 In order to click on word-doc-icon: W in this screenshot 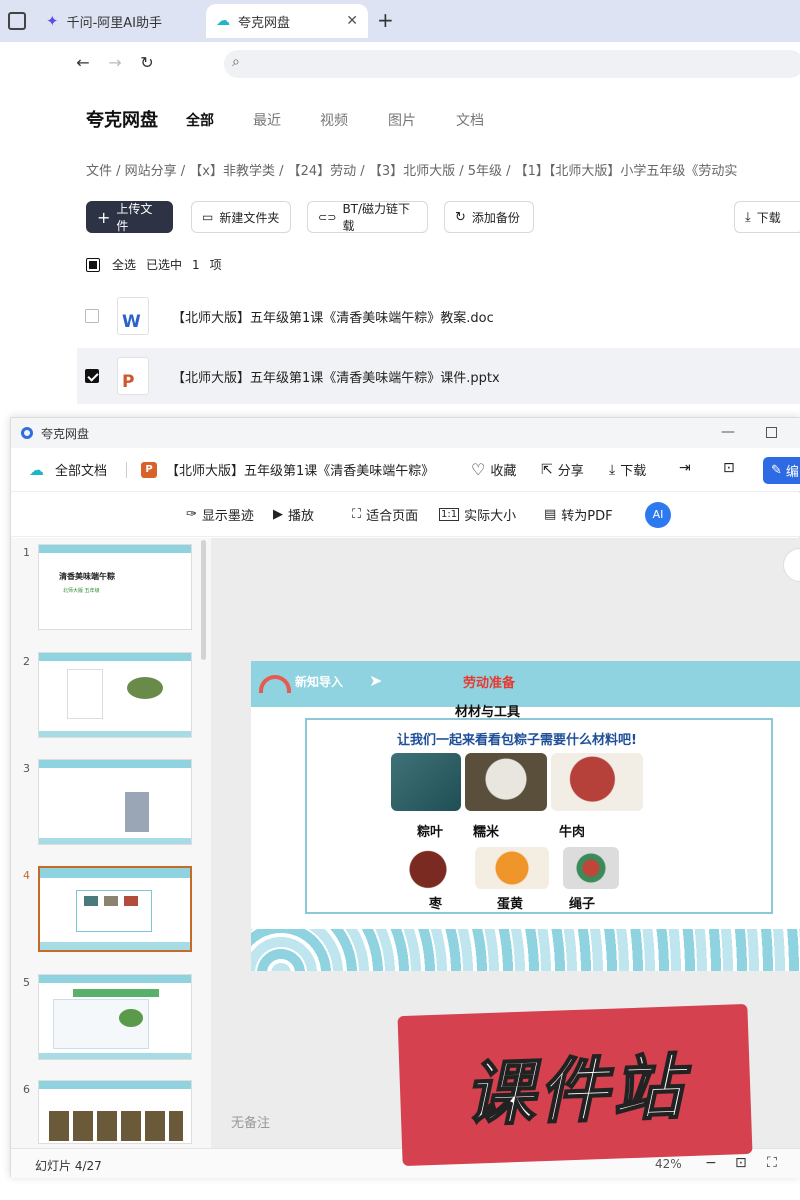, I will do `click(133, 316)`.